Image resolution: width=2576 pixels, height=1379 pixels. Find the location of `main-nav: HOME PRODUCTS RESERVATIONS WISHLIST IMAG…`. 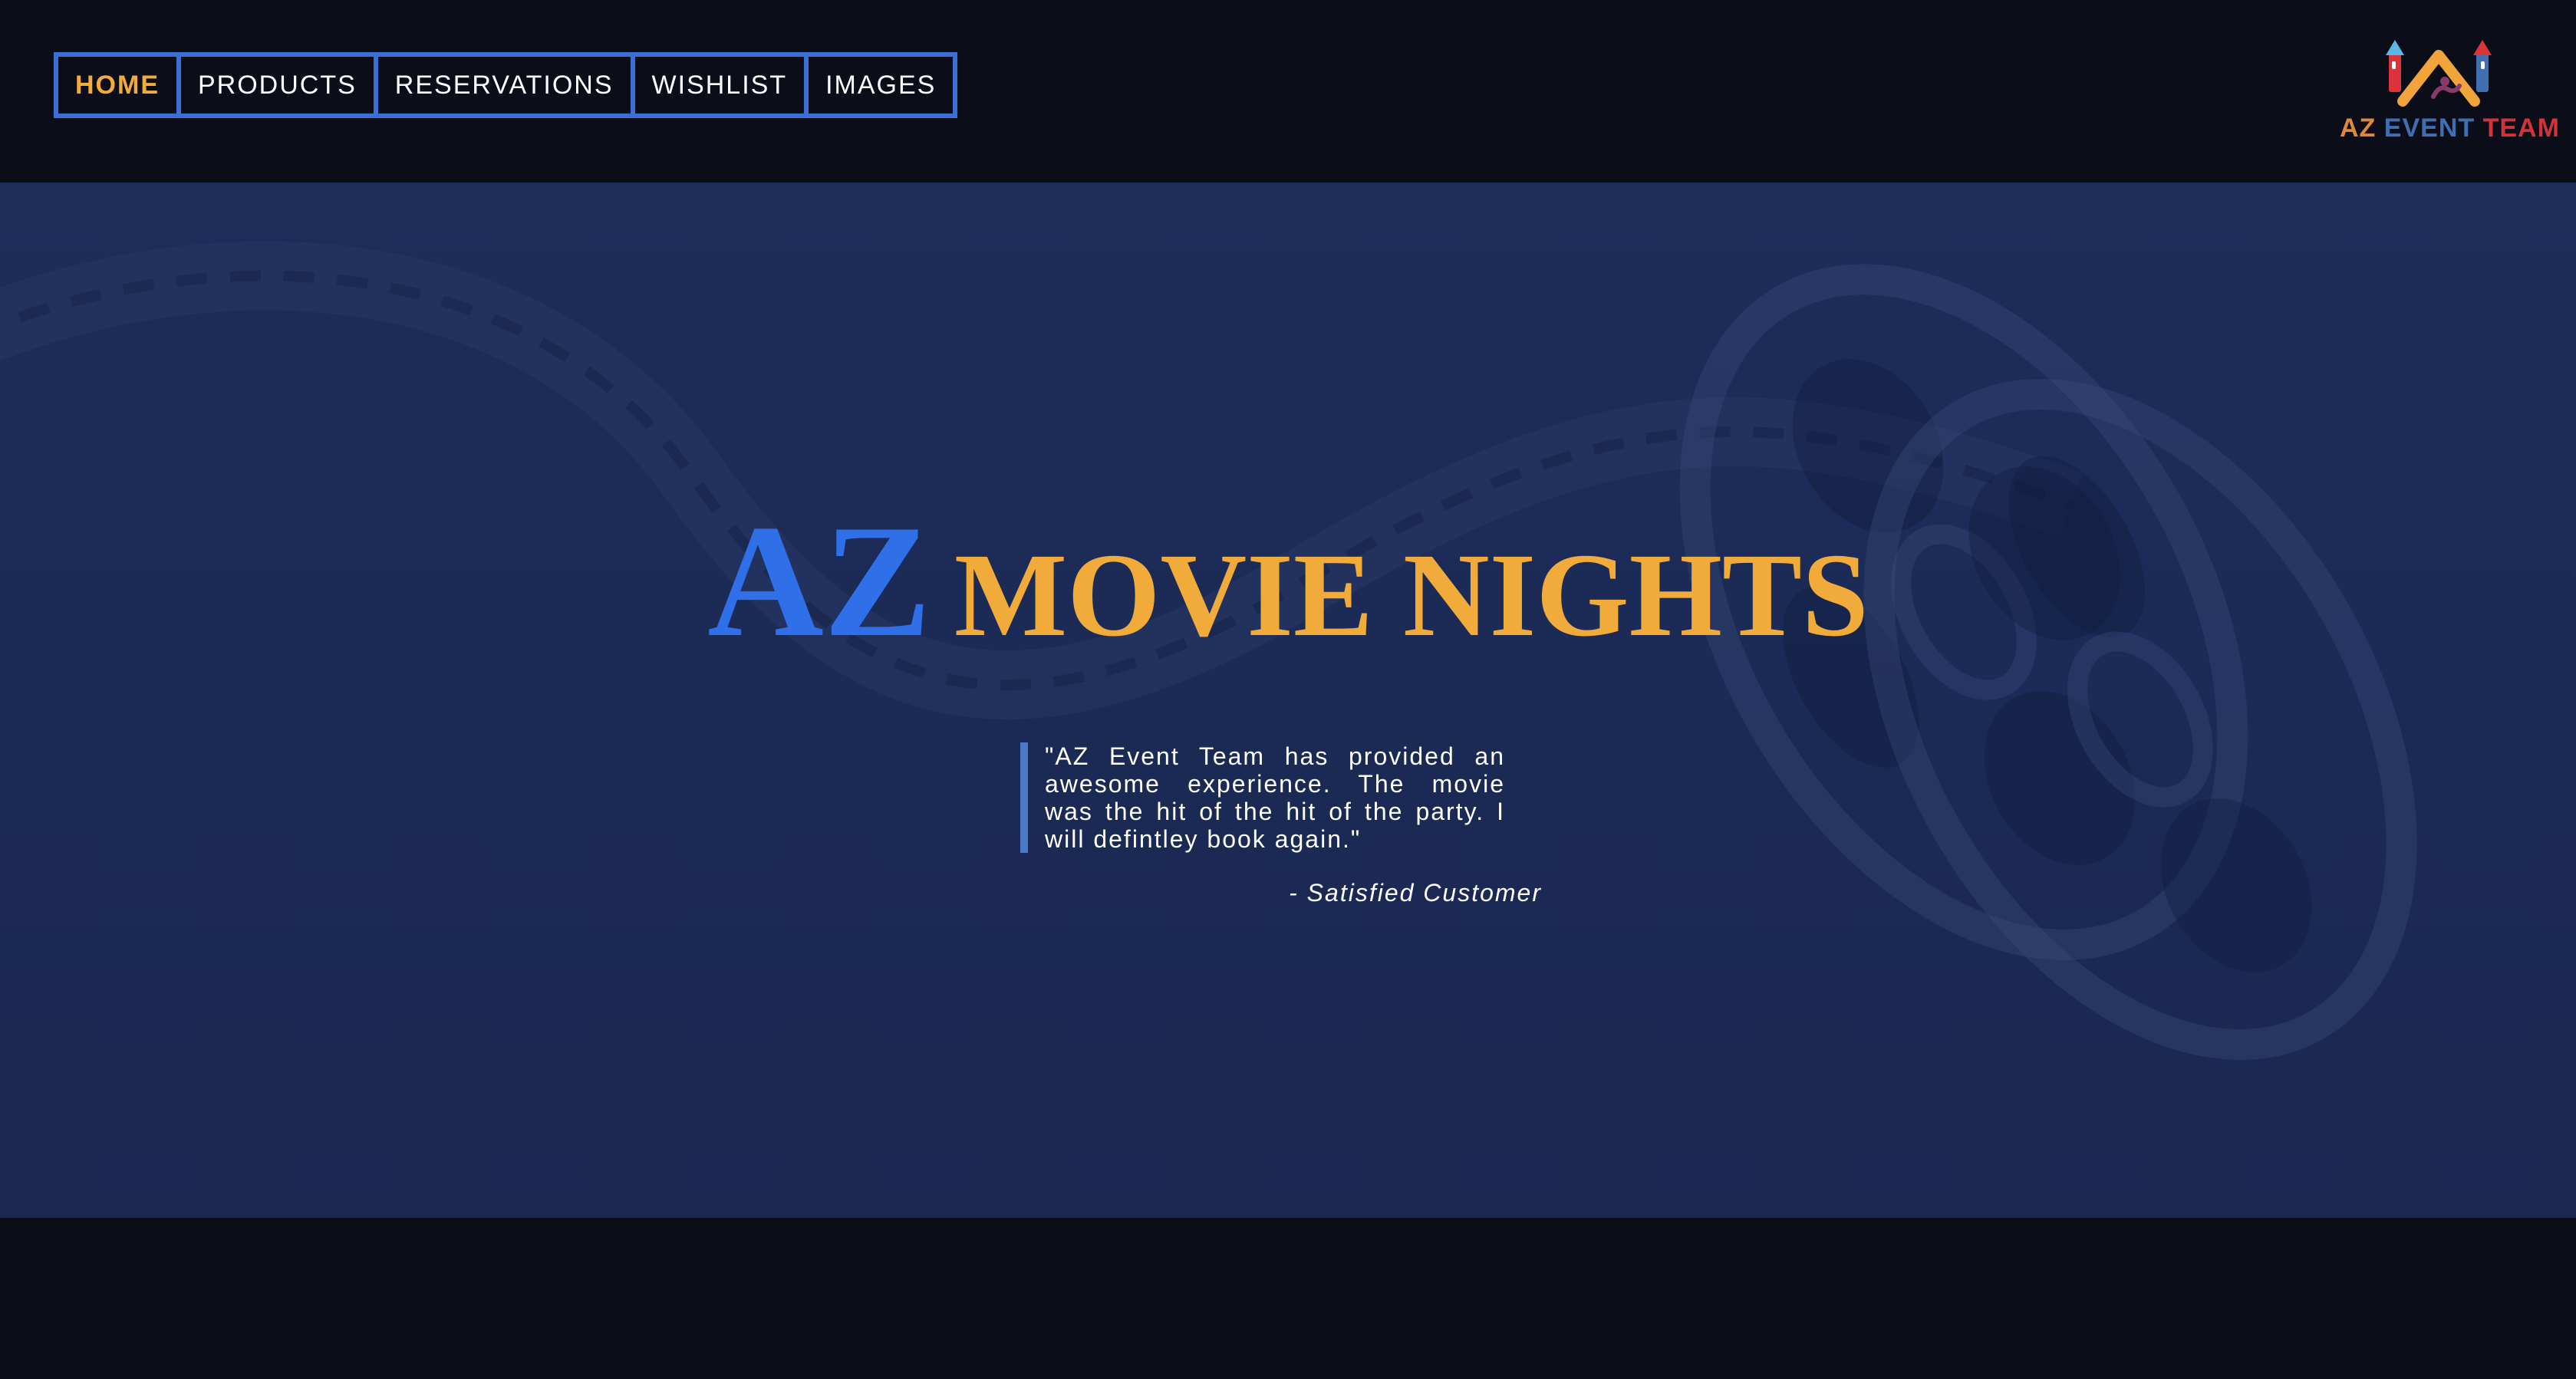

main-nav: HOME PRODUCTS RESERVATIONS WISHLIST IMAG… is located at coordinates (506, 85).